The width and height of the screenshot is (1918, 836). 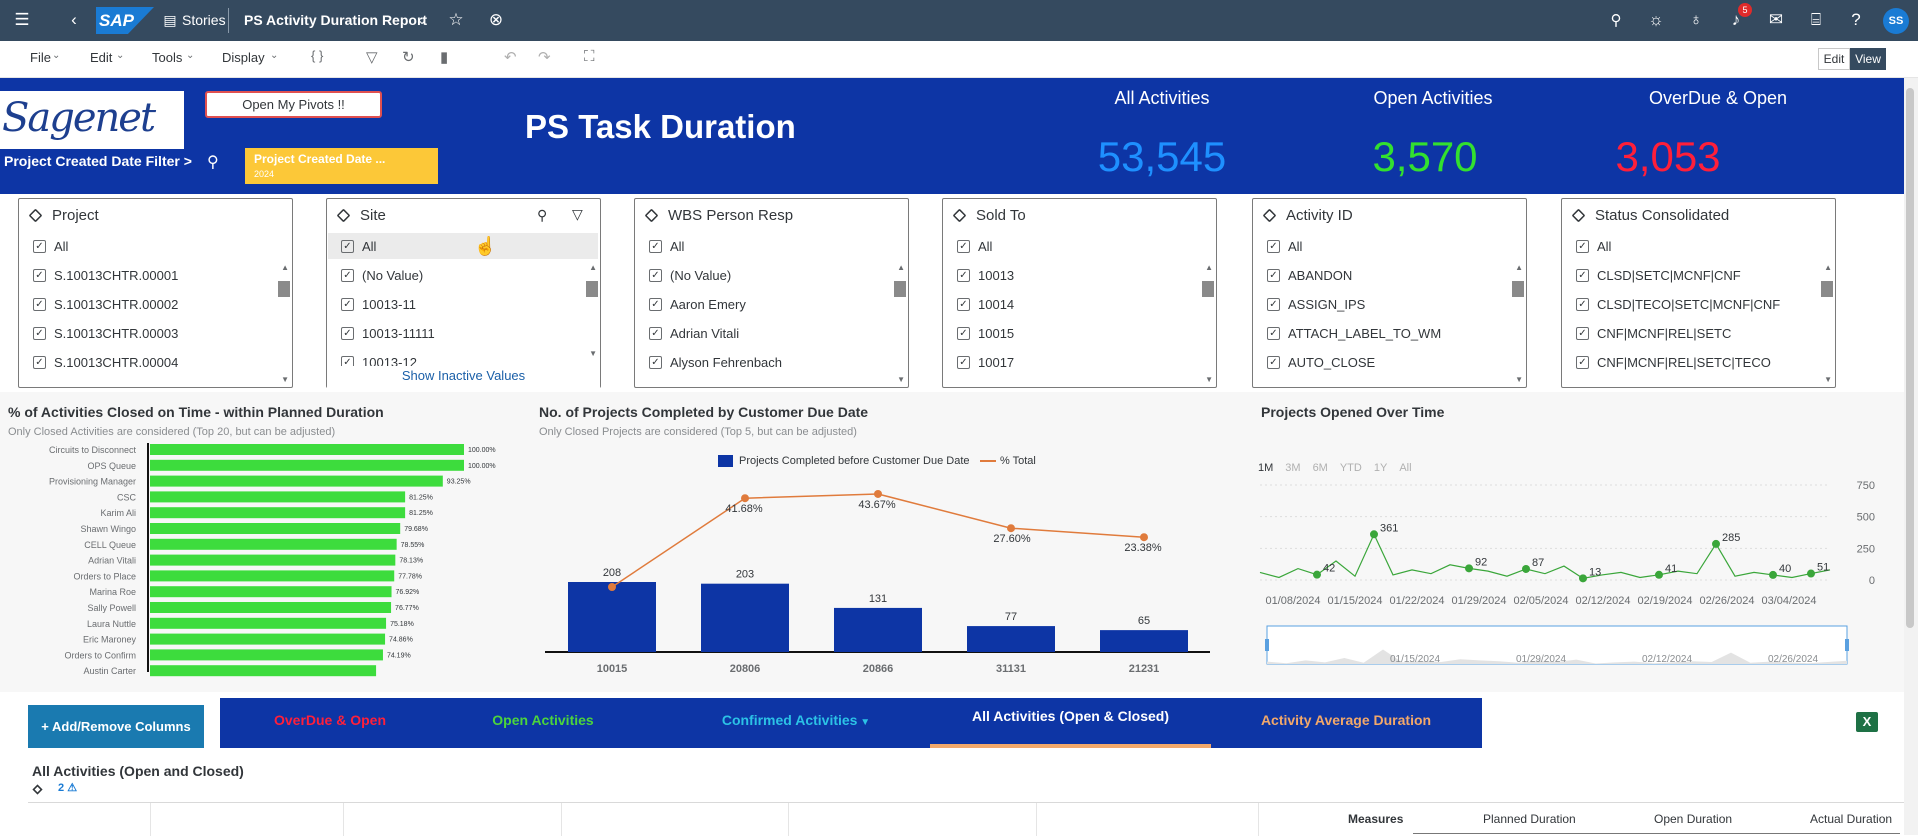 What do you see at coordinates (1693, 819) in the screenshot?
I see `col-open-duration: Open Duration` at bounding box center [1693, 819].